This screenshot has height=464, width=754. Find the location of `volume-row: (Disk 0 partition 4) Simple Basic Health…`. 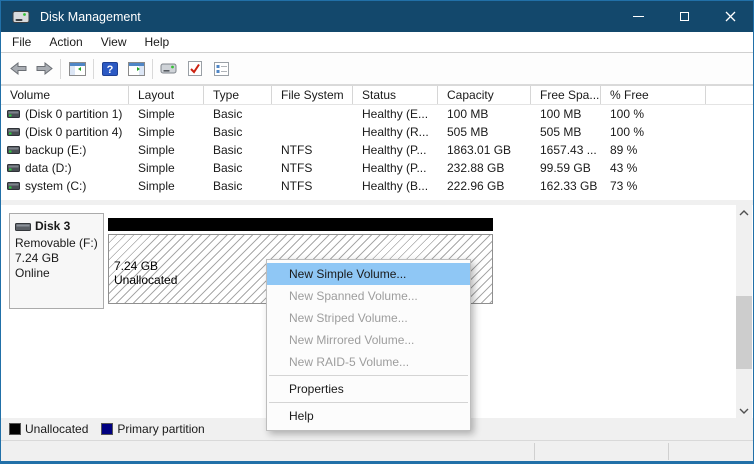

volume-row: (Disk 0 partition 4) Simple Basic Health… is located at coordinates (377, 132).